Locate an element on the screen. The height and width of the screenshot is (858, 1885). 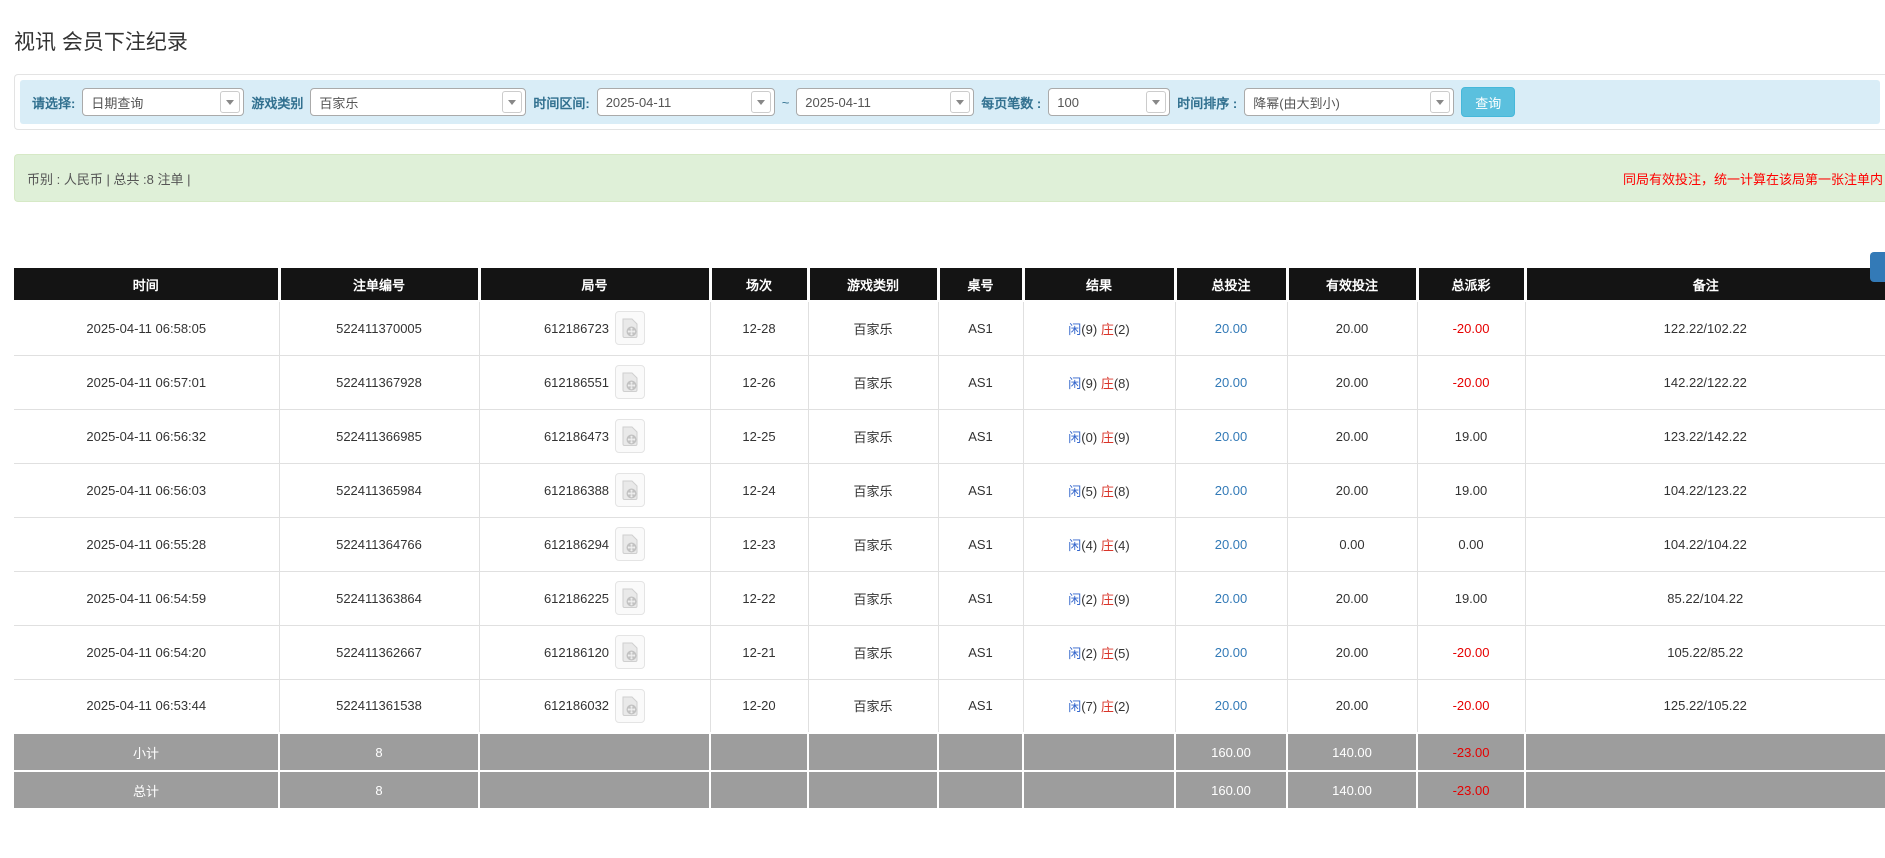
cell-remark: 105.22/85.22 is located at coordinates (1704, 652).